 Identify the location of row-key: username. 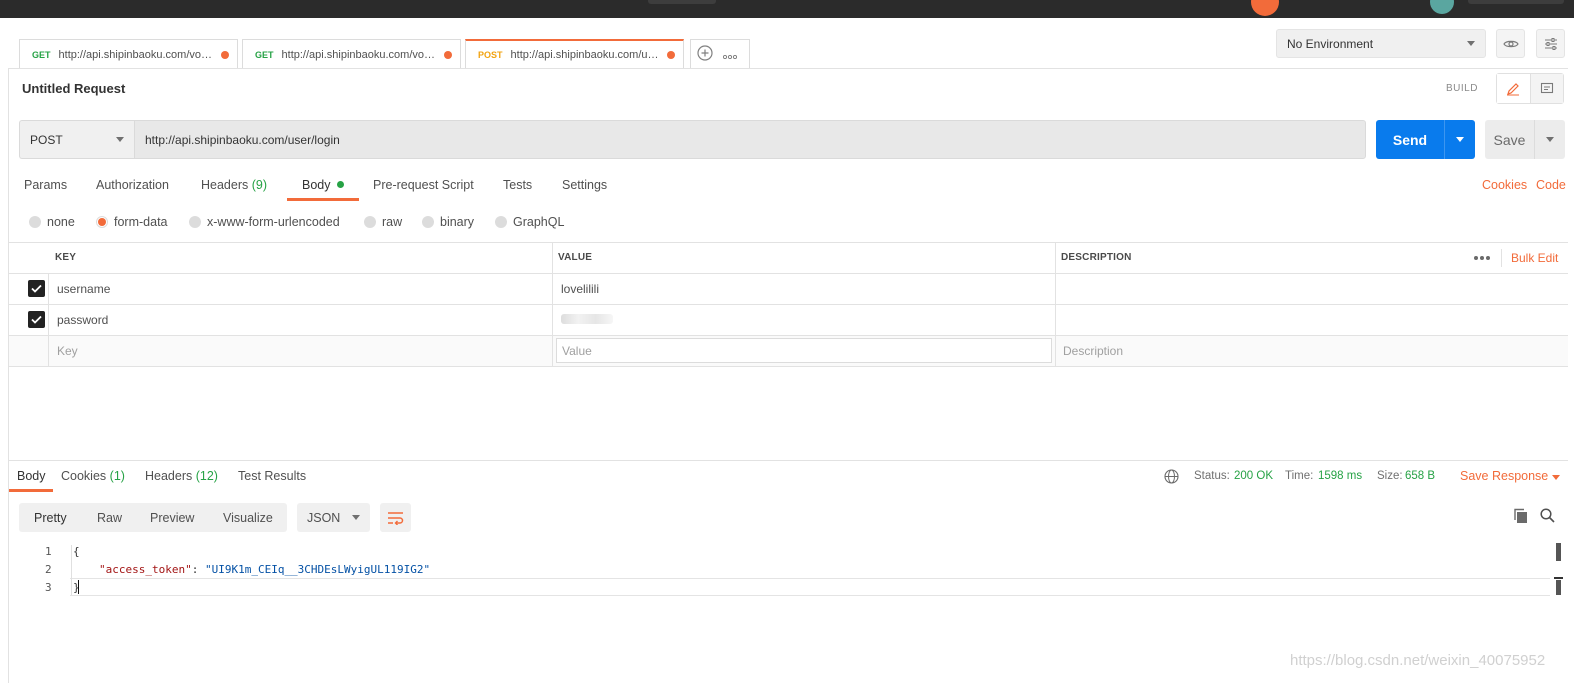
(83, 289).